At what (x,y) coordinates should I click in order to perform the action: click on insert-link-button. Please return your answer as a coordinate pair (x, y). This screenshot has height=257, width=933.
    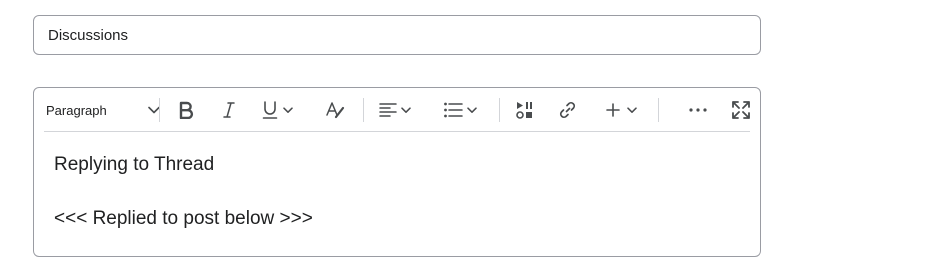
    Looking at the image, I should click on (568, 110).